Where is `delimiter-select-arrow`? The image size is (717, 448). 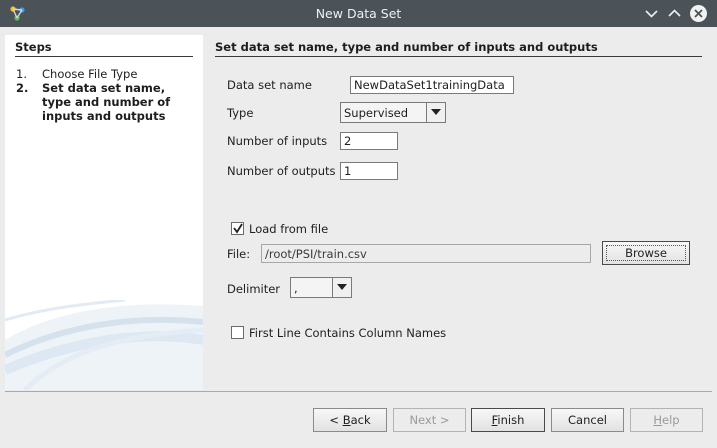 delimiter-select-arrow is located at coordinates (341, 287).